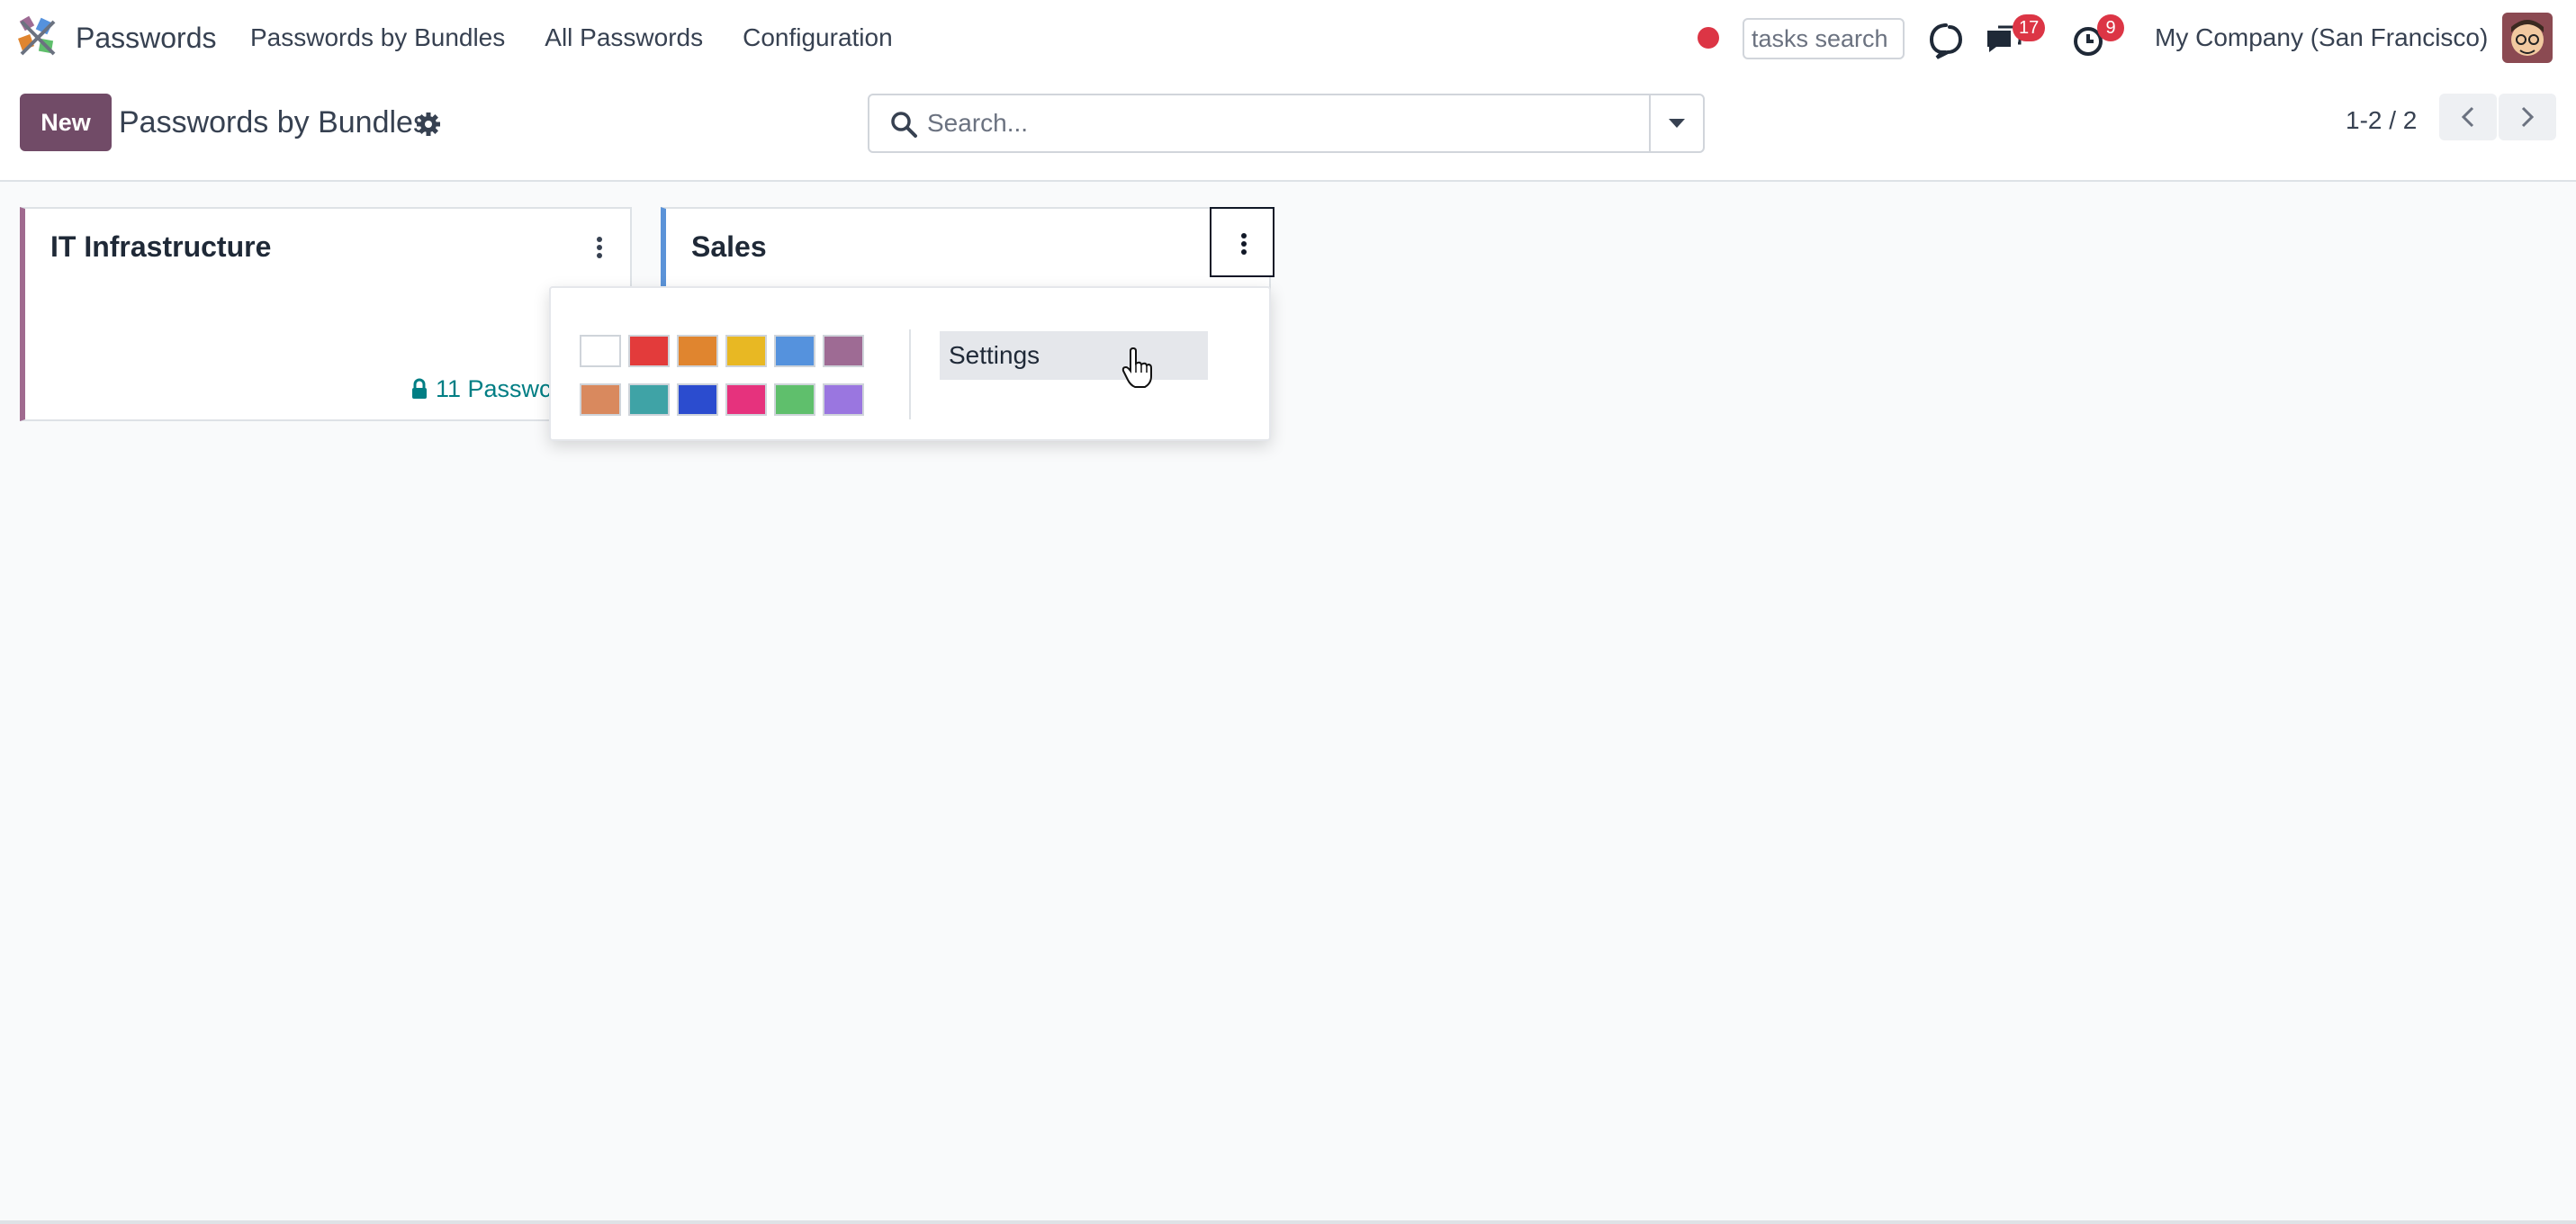 This screenshot has width=2576, height=1224. What do you see at coordinates (624, 38) in the screenshot?
I see `menu-all-passwords: All Passwords` at bounding box center [624, 38].